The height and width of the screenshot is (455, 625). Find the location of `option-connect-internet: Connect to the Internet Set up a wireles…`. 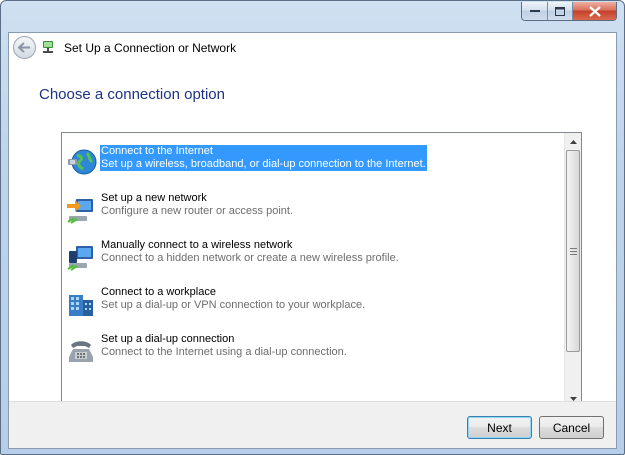

option-connect-internet: Connect to the Internet Set up a wireles… is located at coordinates (313, 165).